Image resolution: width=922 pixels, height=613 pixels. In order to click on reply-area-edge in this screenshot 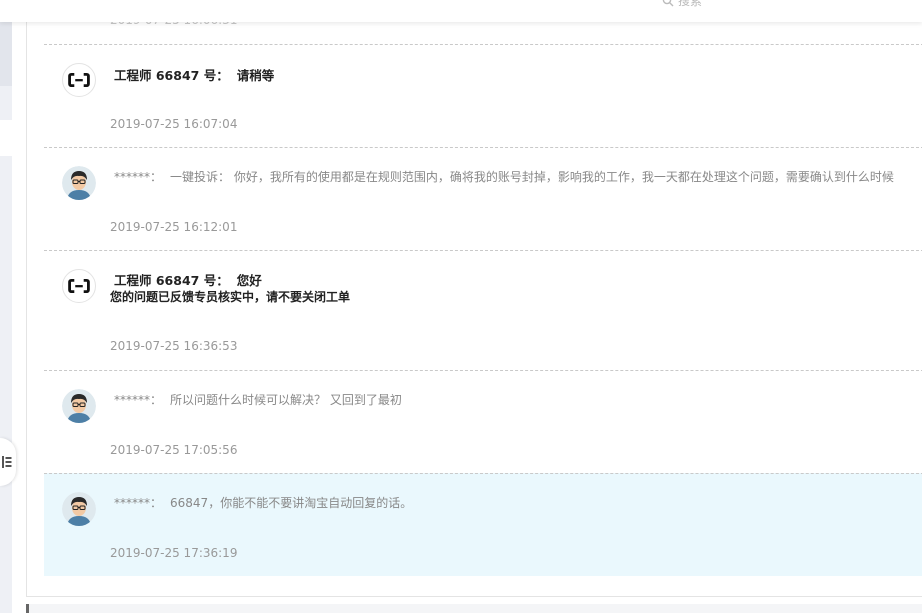, I will do `click(474, 608)`.